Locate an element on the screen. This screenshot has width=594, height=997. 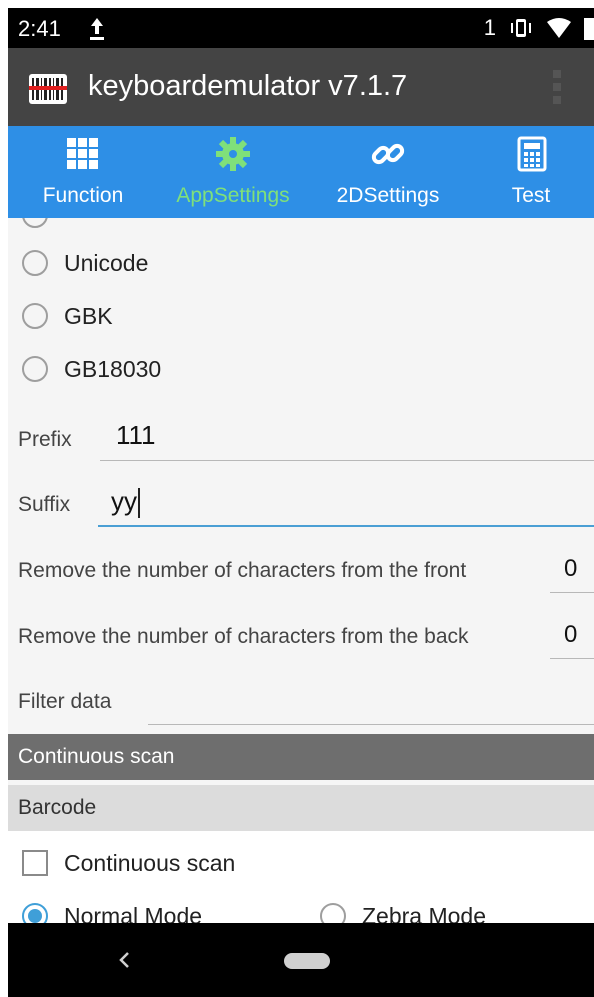
home-pill-button is located at coordinates (307, 961).